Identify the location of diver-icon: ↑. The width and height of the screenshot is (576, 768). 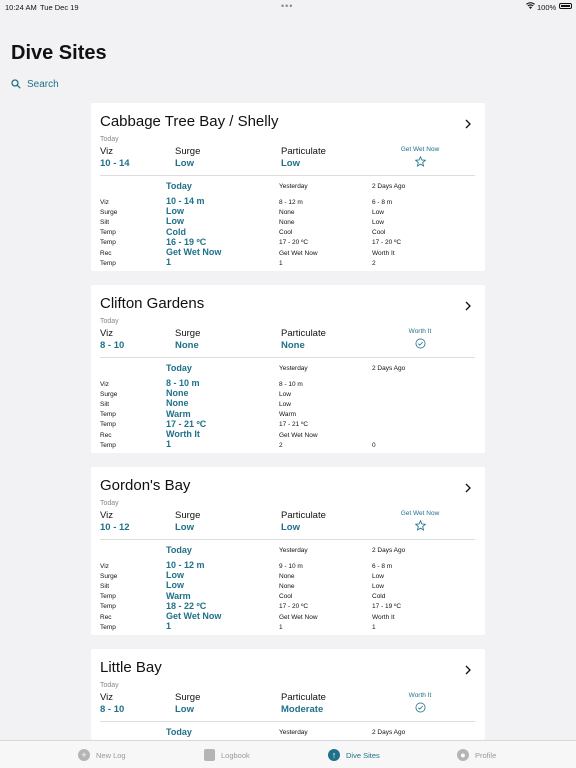
(334, 755).